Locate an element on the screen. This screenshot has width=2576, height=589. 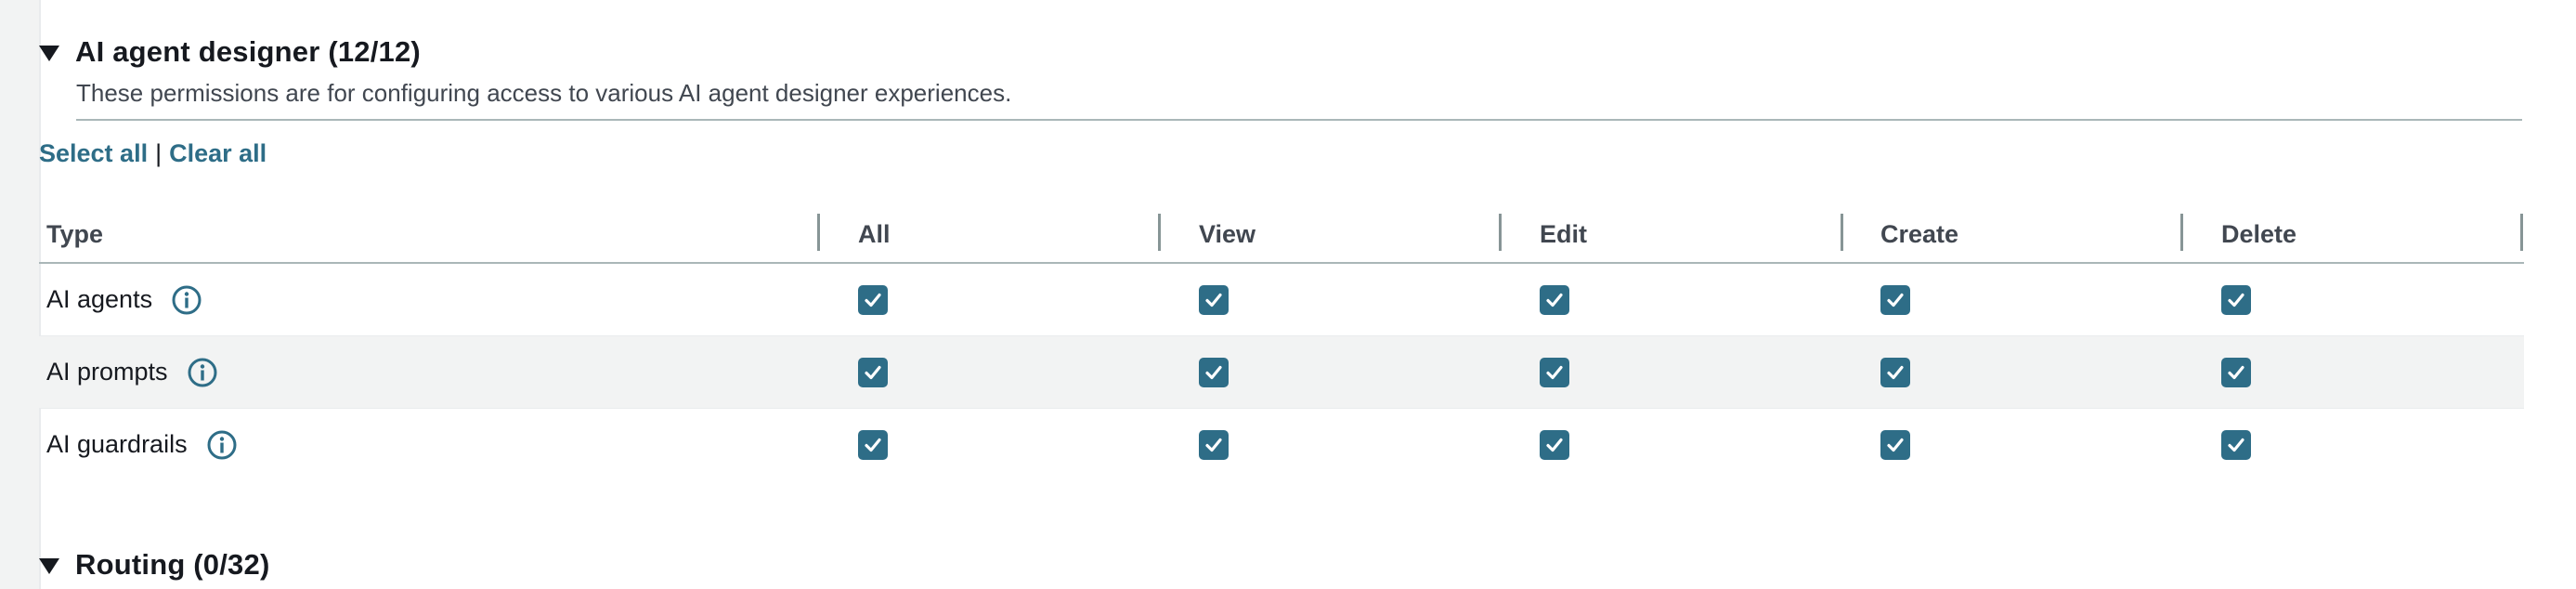
section-title: Routing (0/32) is located at coordinates (172, 565).